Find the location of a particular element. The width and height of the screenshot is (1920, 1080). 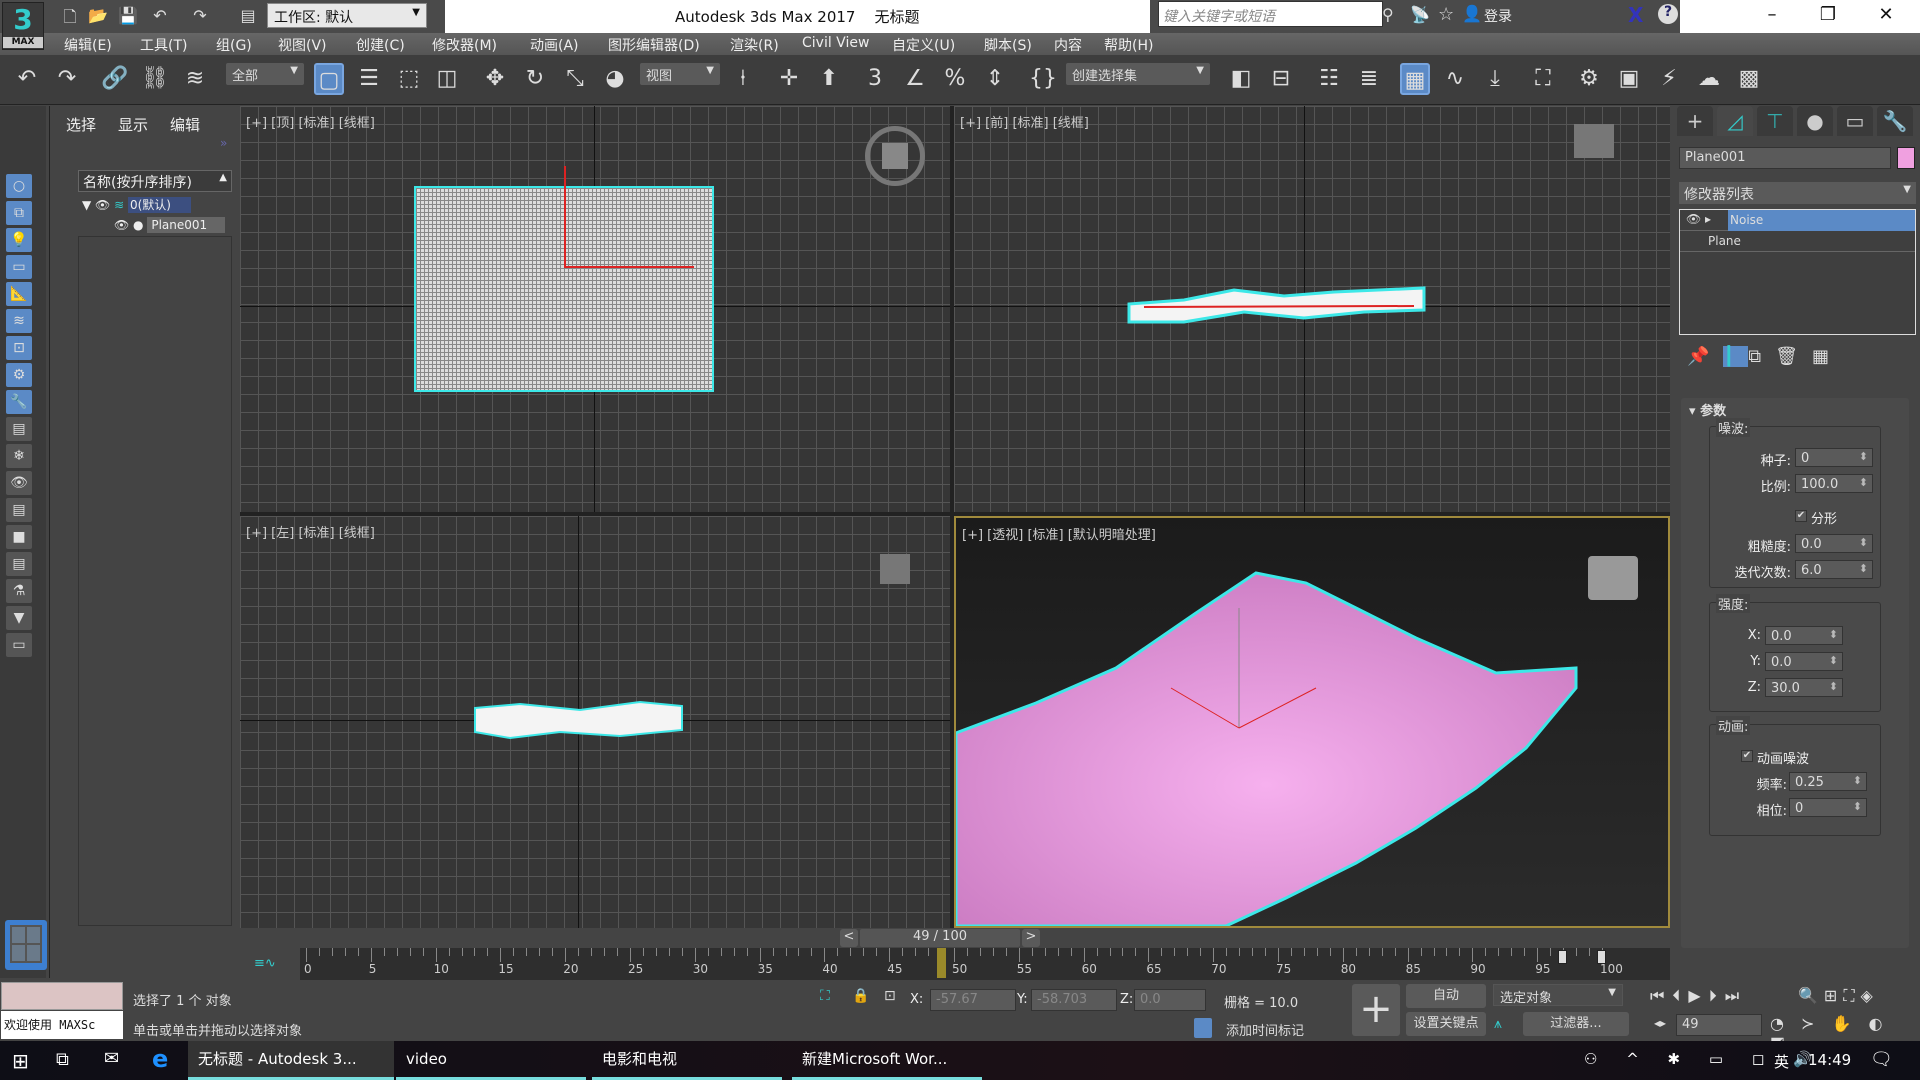

explorer-filter-icon: ▤ is located at coordinates (19, 429).